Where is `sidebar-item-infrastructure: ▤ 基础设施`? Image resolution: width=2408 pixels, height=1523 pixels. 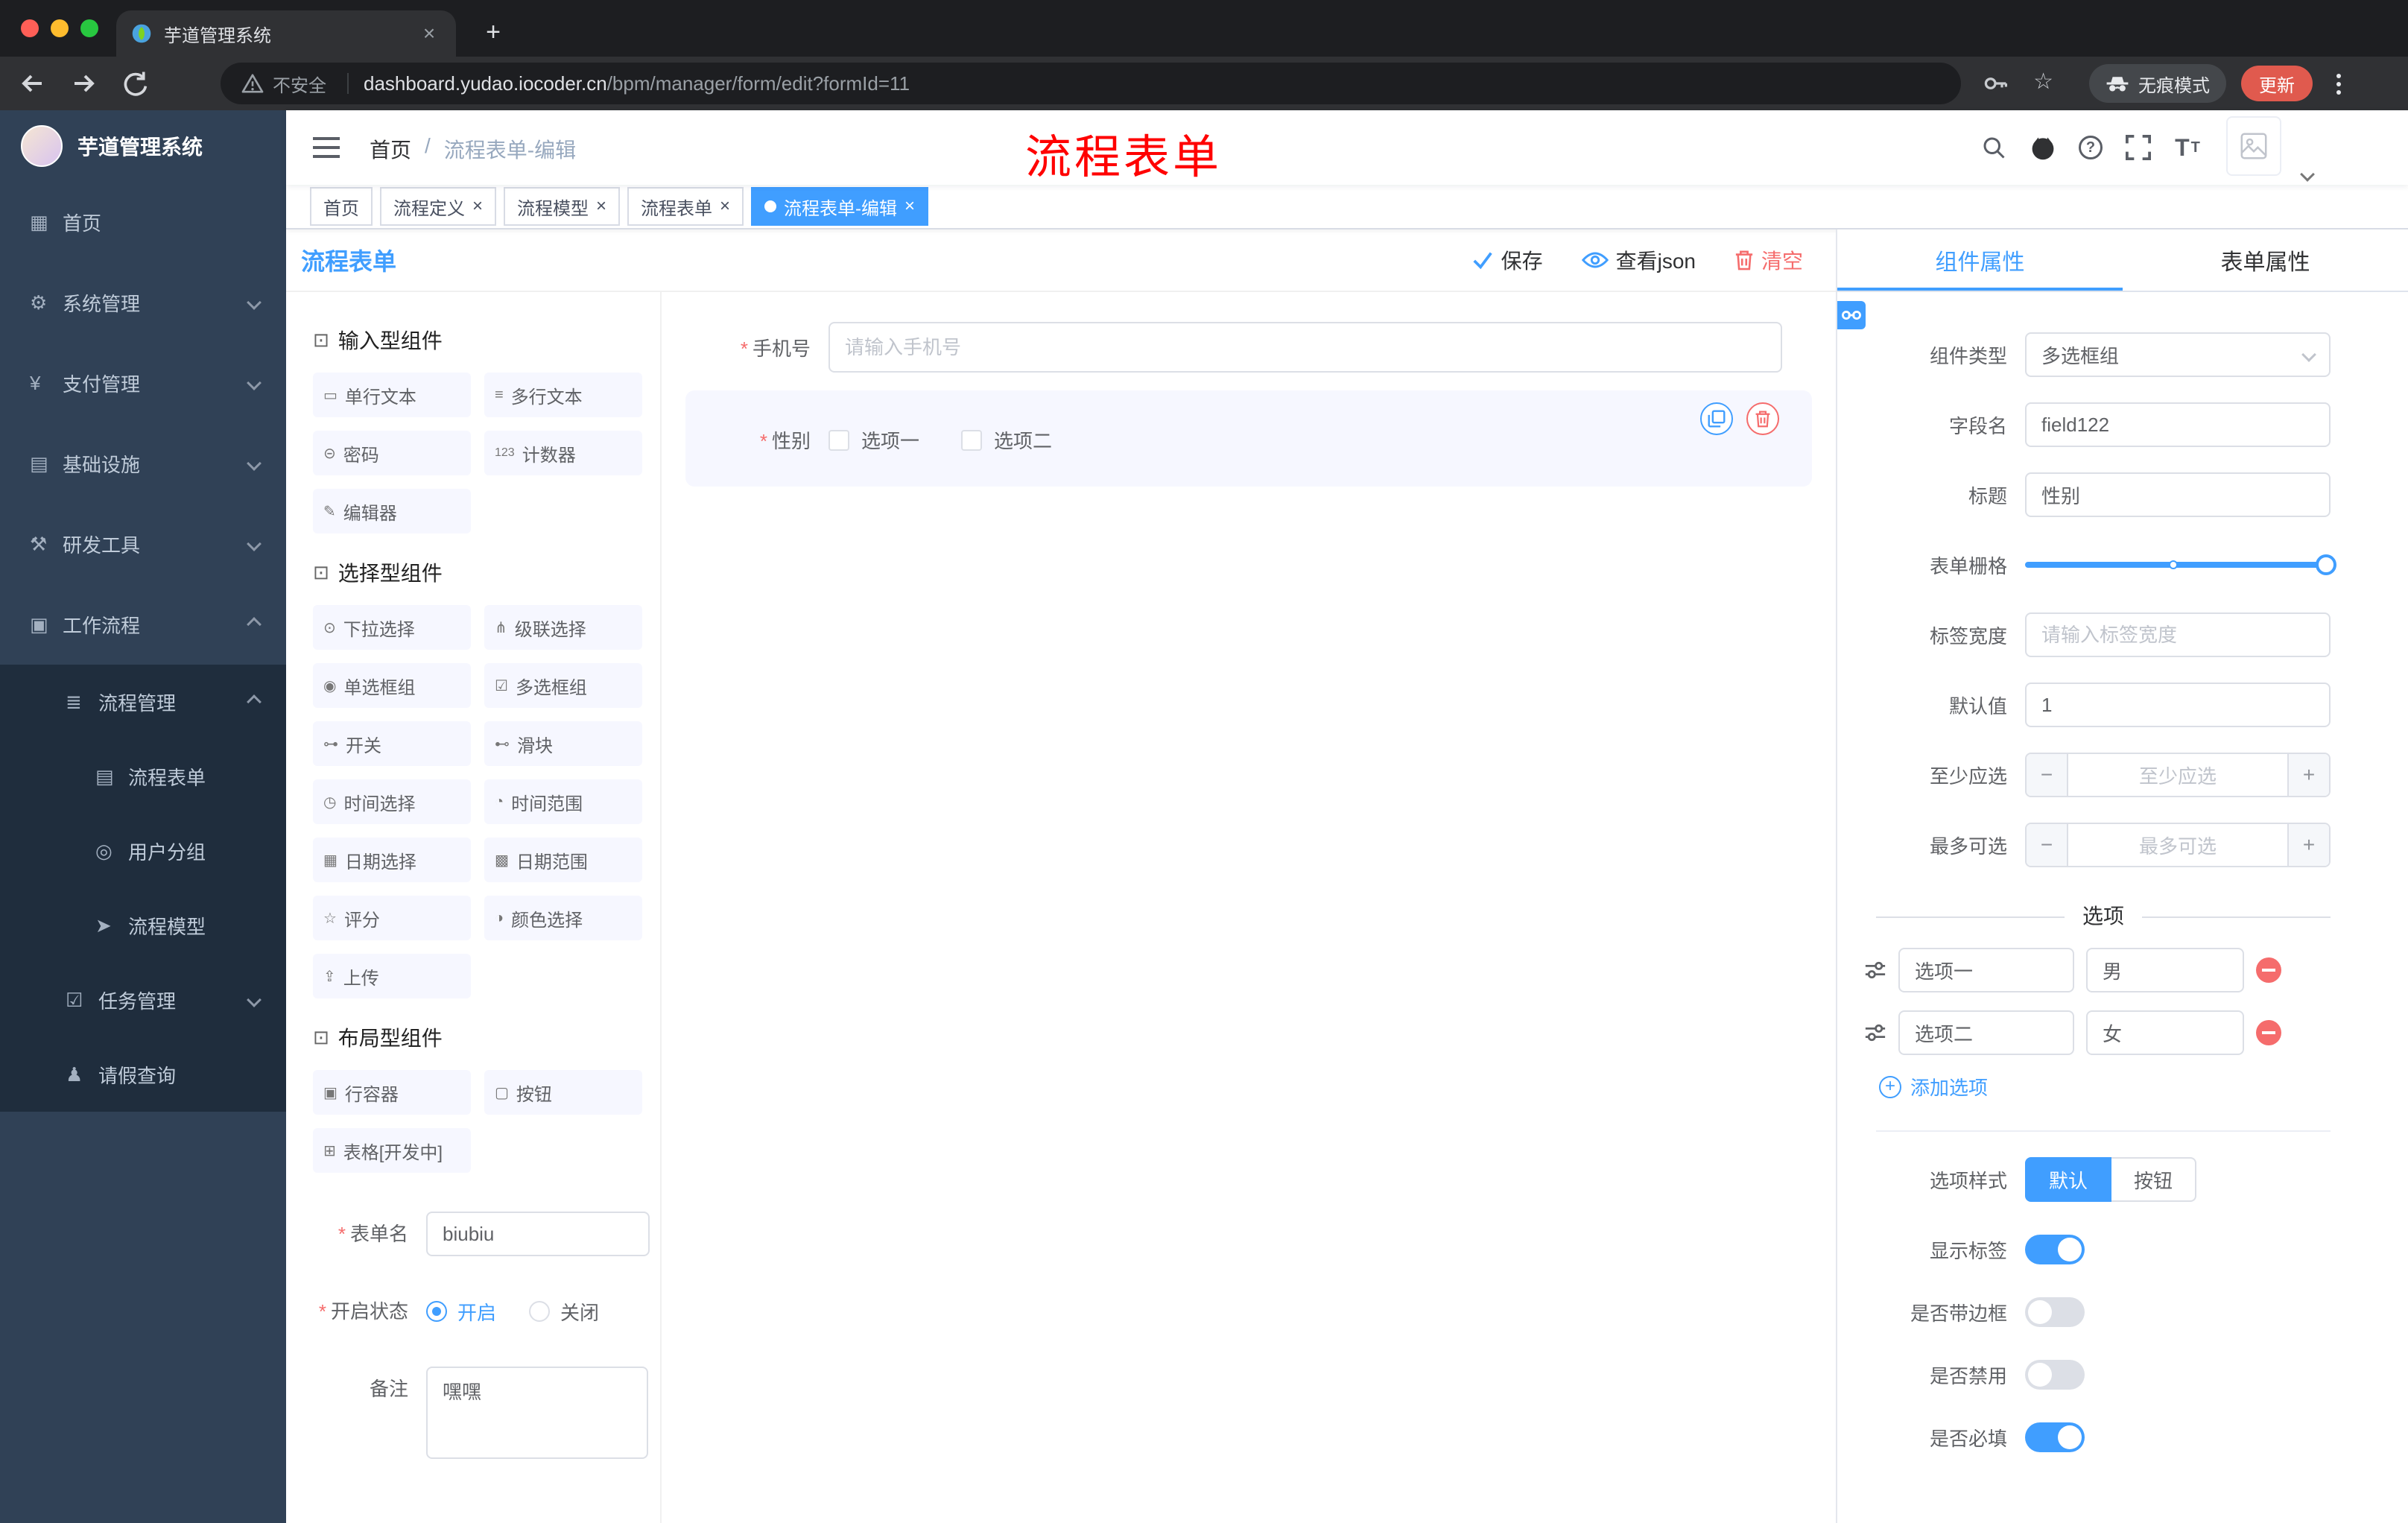
sidebar-item-infrastructure: ▤ 基础设施 is located at coordinates (143, 464).